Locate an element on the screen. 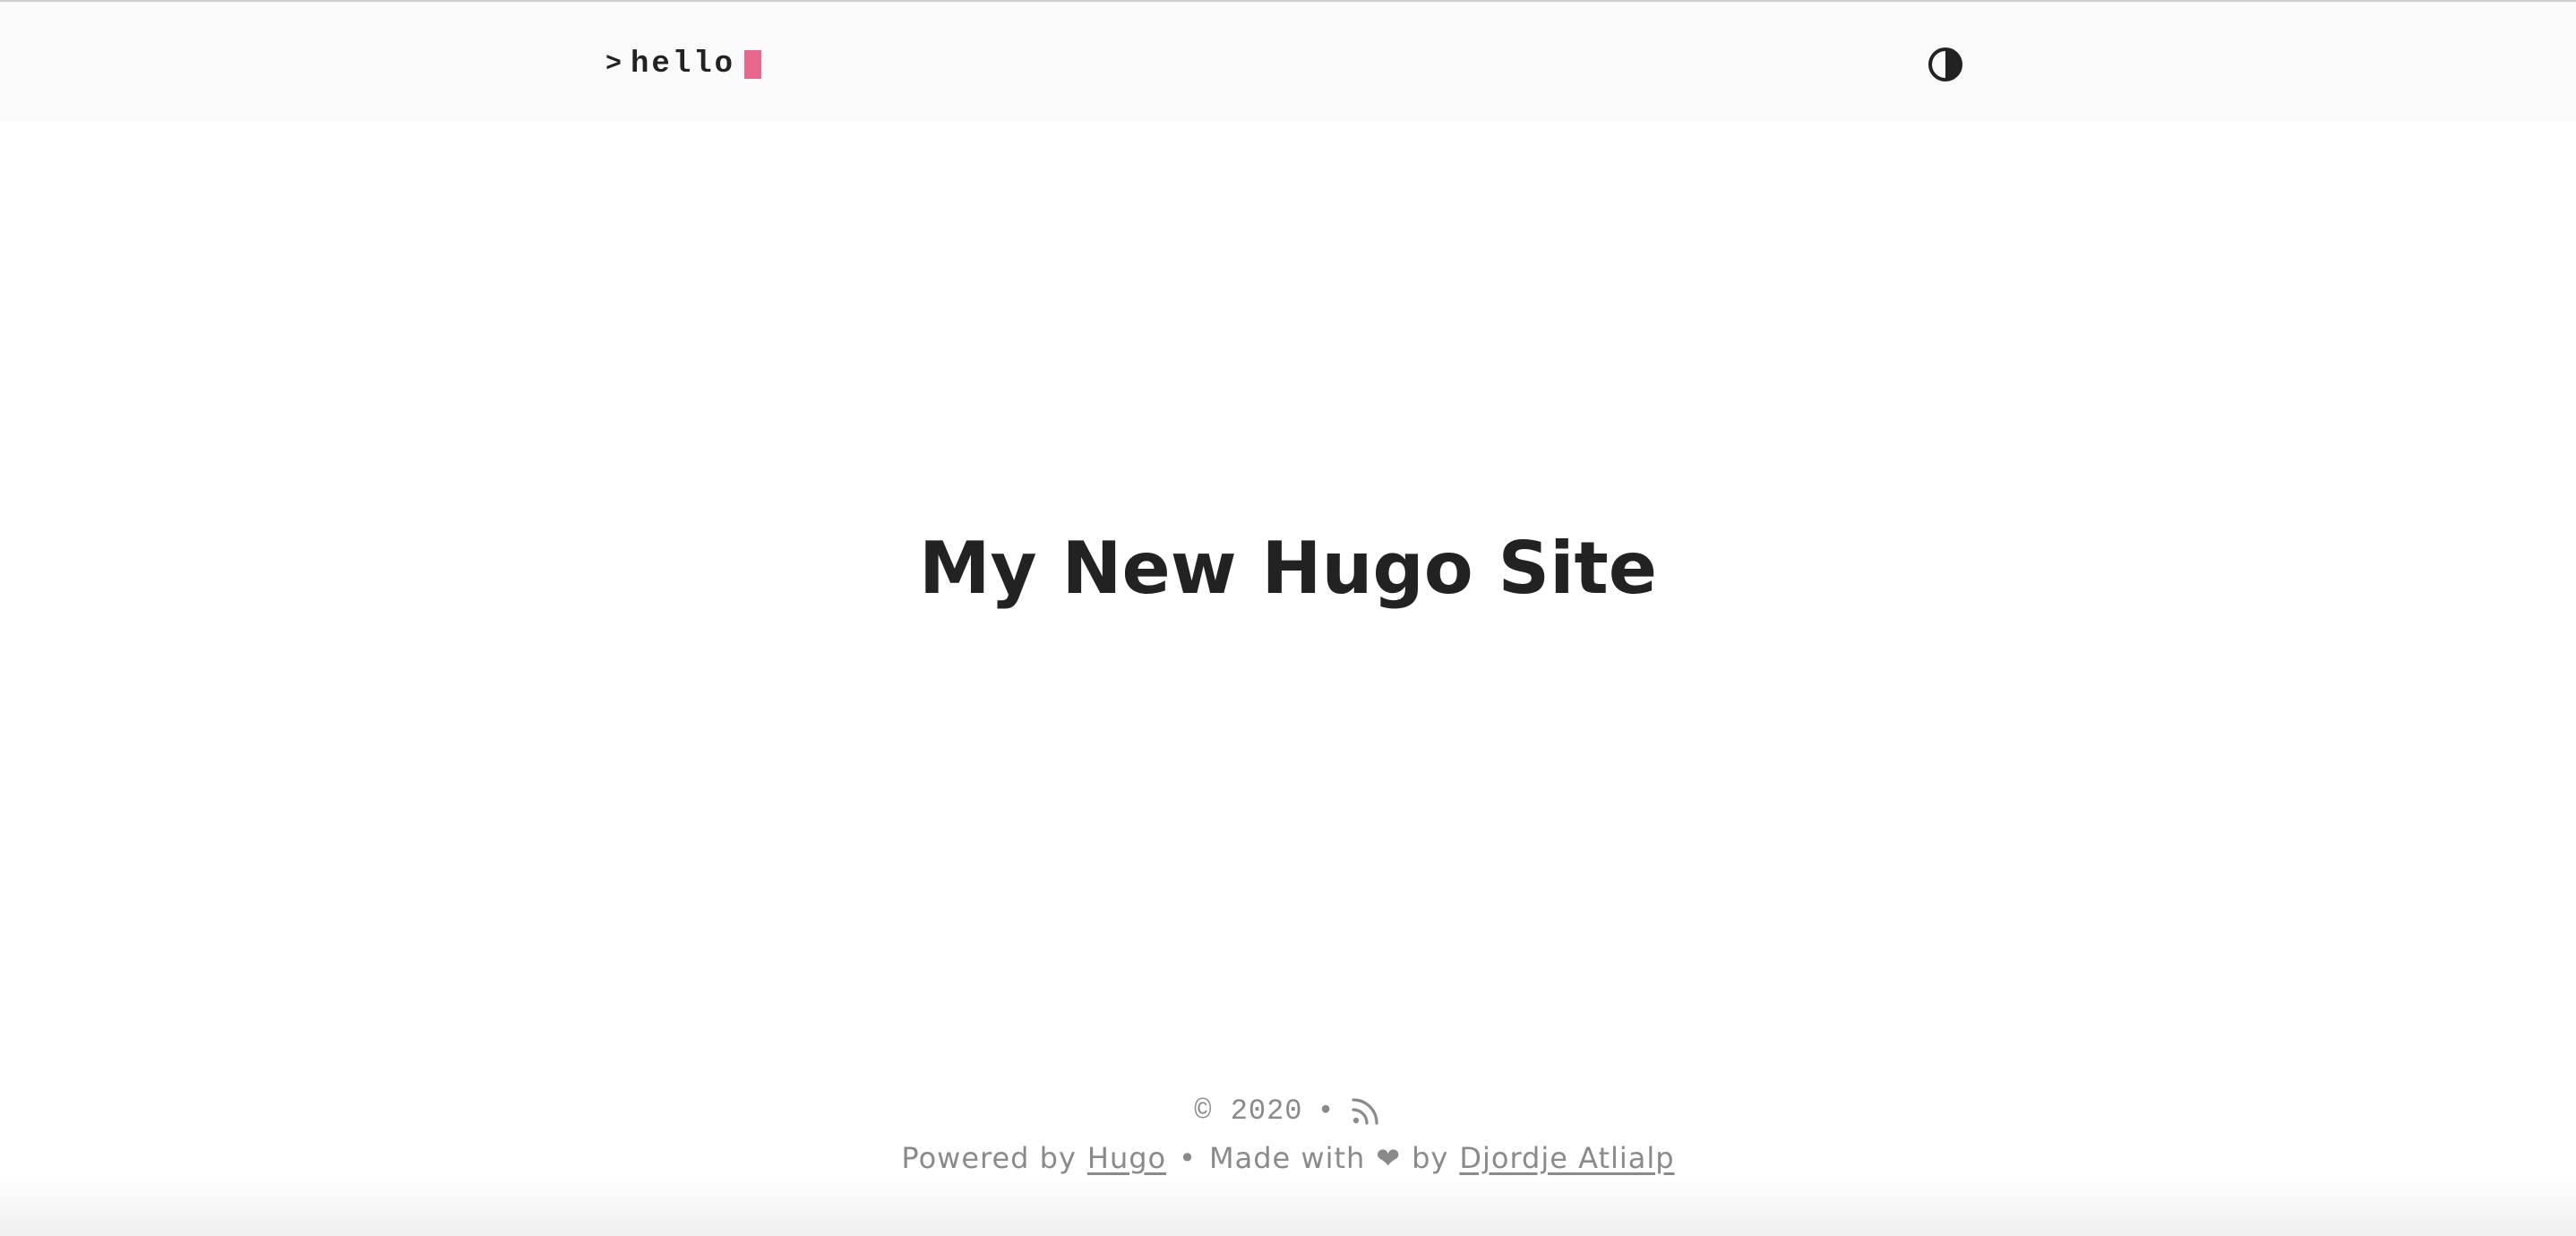 This screenshot has width=2576, height=1236. rss-icon is located at coordinates (1366, 1110).